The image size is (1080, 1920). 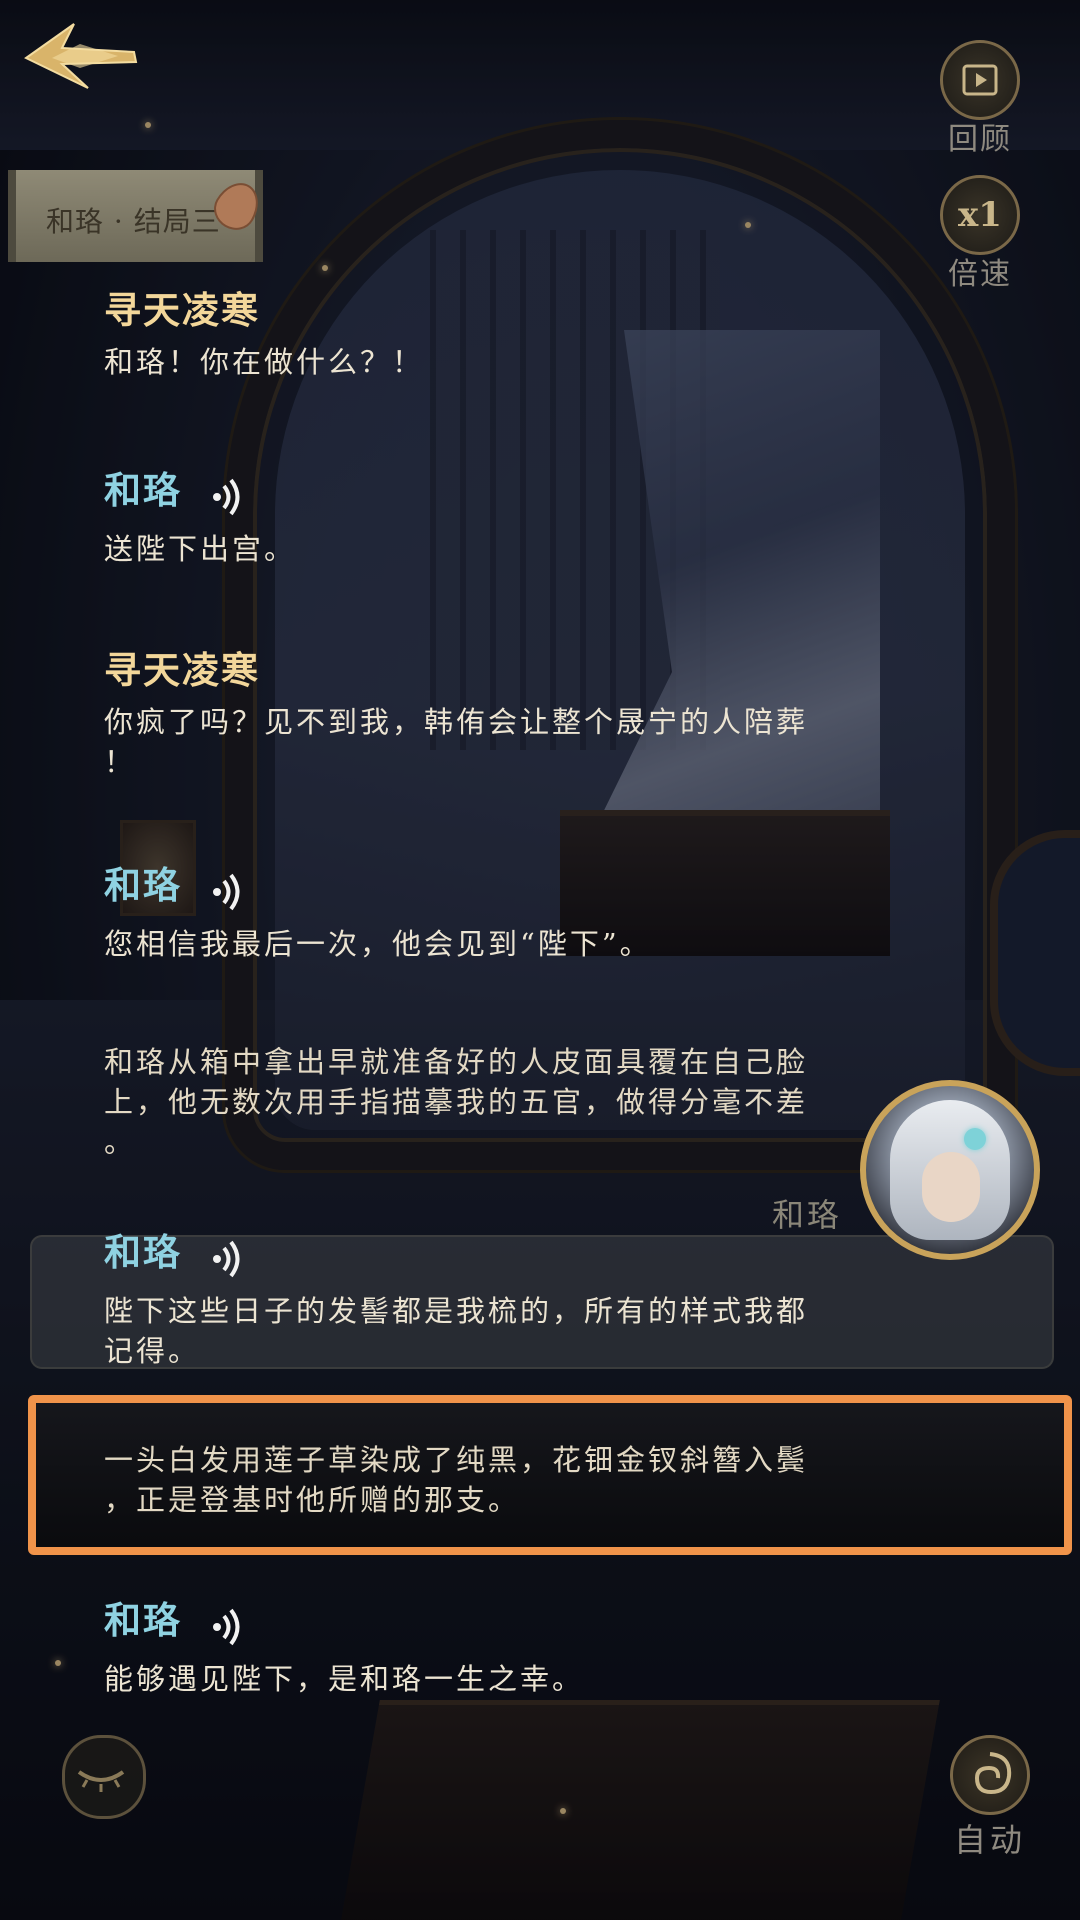 What do you see at coordinates (456, 1460) in the screenshot?
I see `narration-line-1: 一头白发用莲子草染成了纯黑，花钿金钗斜簪入鬓` at bounding box center [456, 1460].